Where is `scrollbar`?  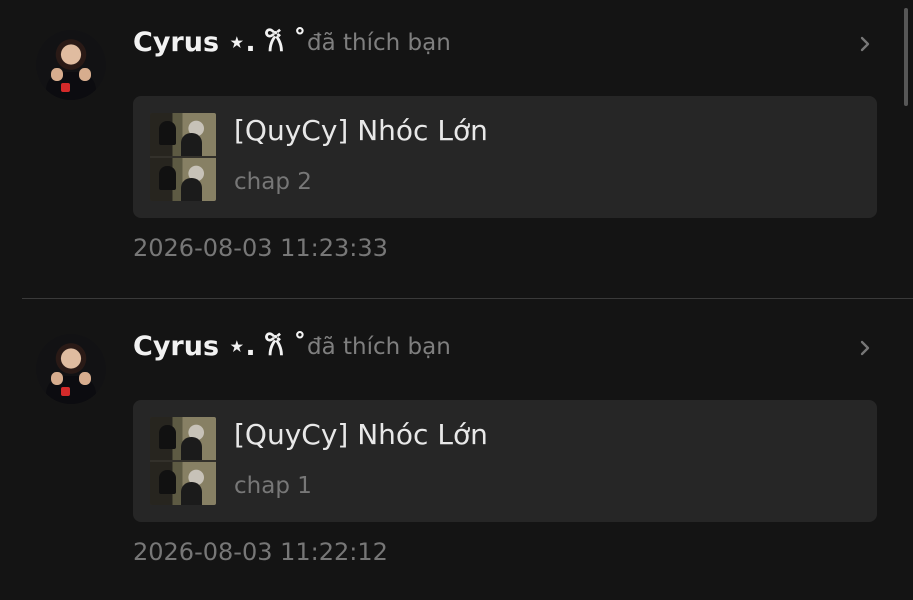
scrollbar is located at coordinates (906, 57).